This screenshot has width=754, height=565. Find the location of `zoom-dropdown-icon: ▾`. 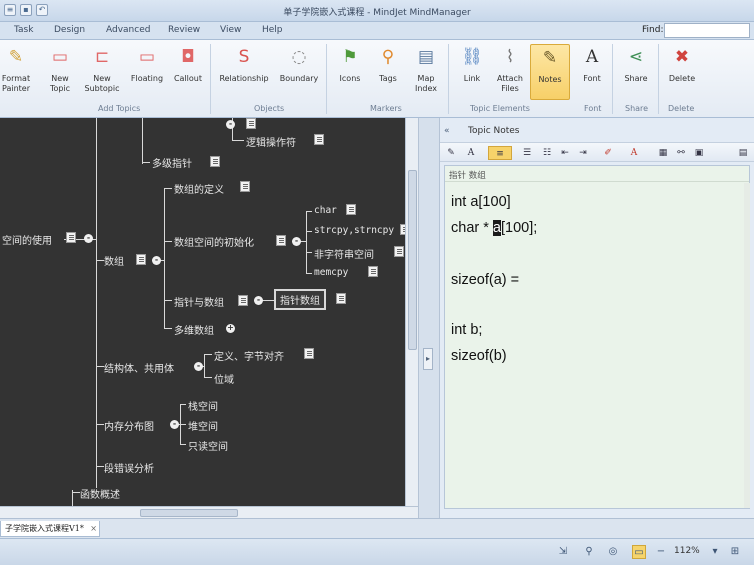

zoom-dropdown-icon: ▾ is located at coordinates (715, 552).